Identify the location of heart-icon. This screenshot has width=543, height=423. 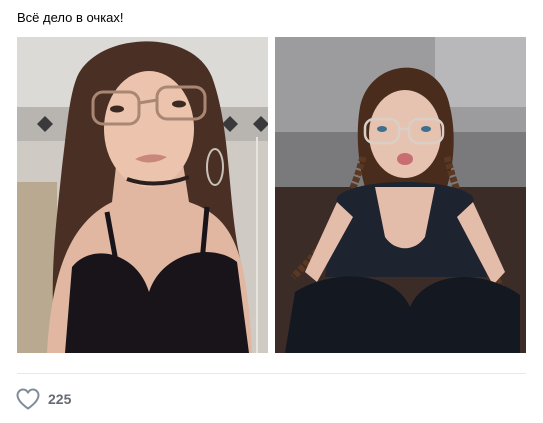
(28, 399).